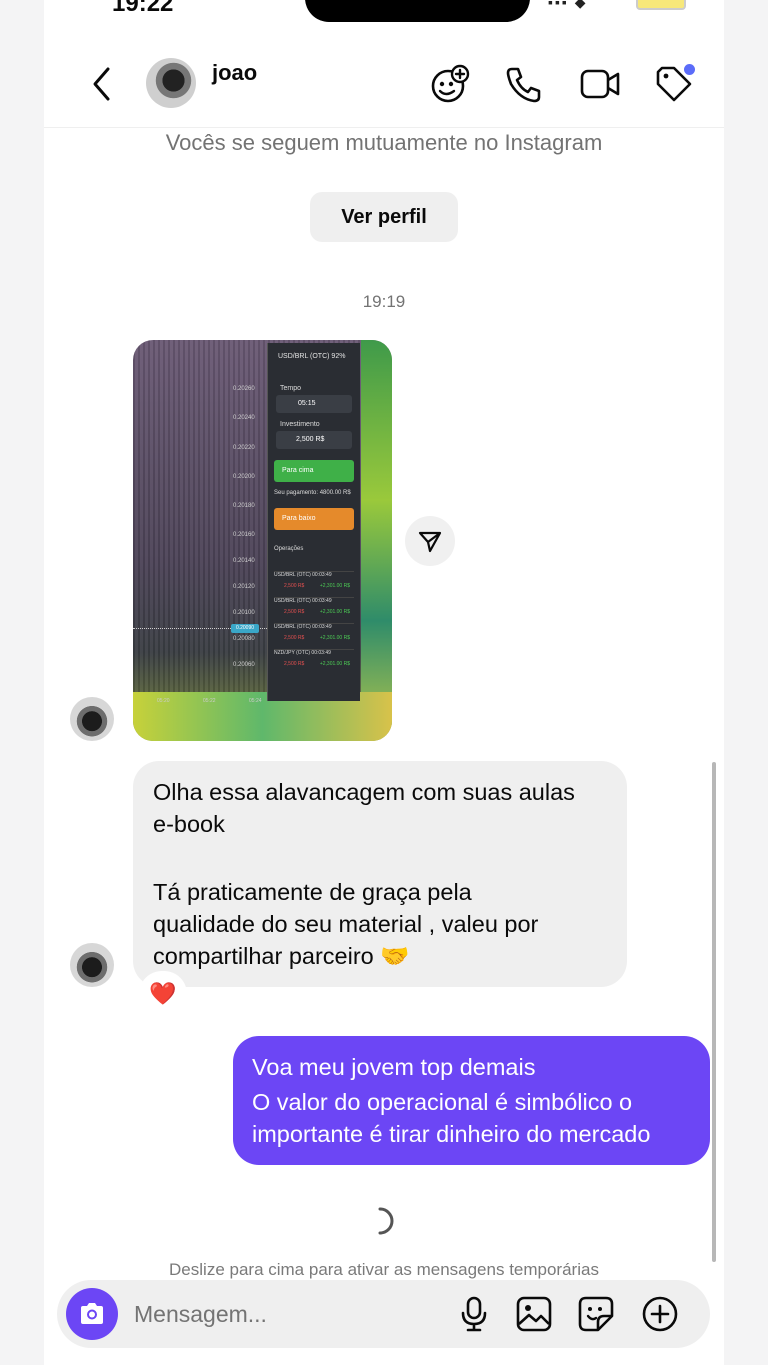 The height and width of the screenshot is (1365, 768). Describe the element at coordinates (244, 665) in the screenshot. I see `price-tick: 0.20060` at that location.